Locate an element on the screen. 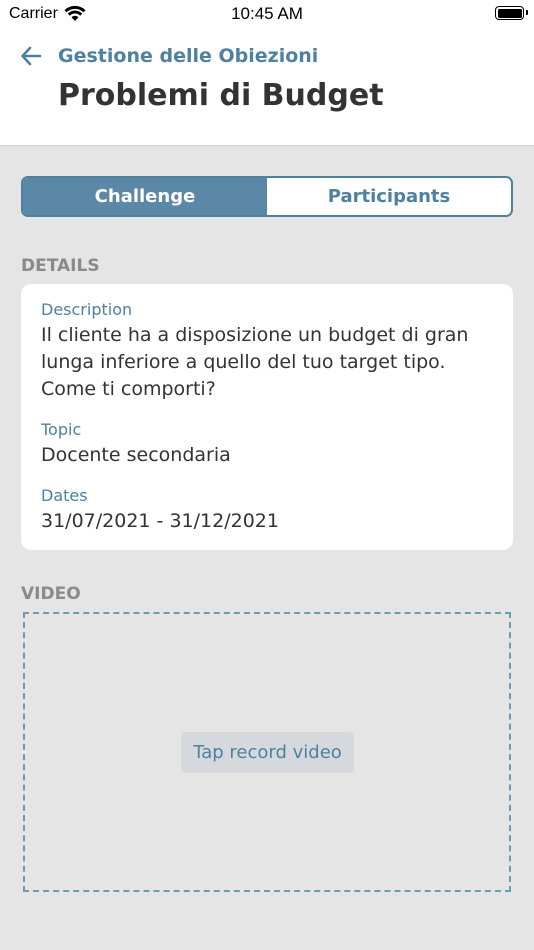 This screenshot has width=534, height=950. status-bar: Carrier 10:45 AM is located at coordinates (267, 15).